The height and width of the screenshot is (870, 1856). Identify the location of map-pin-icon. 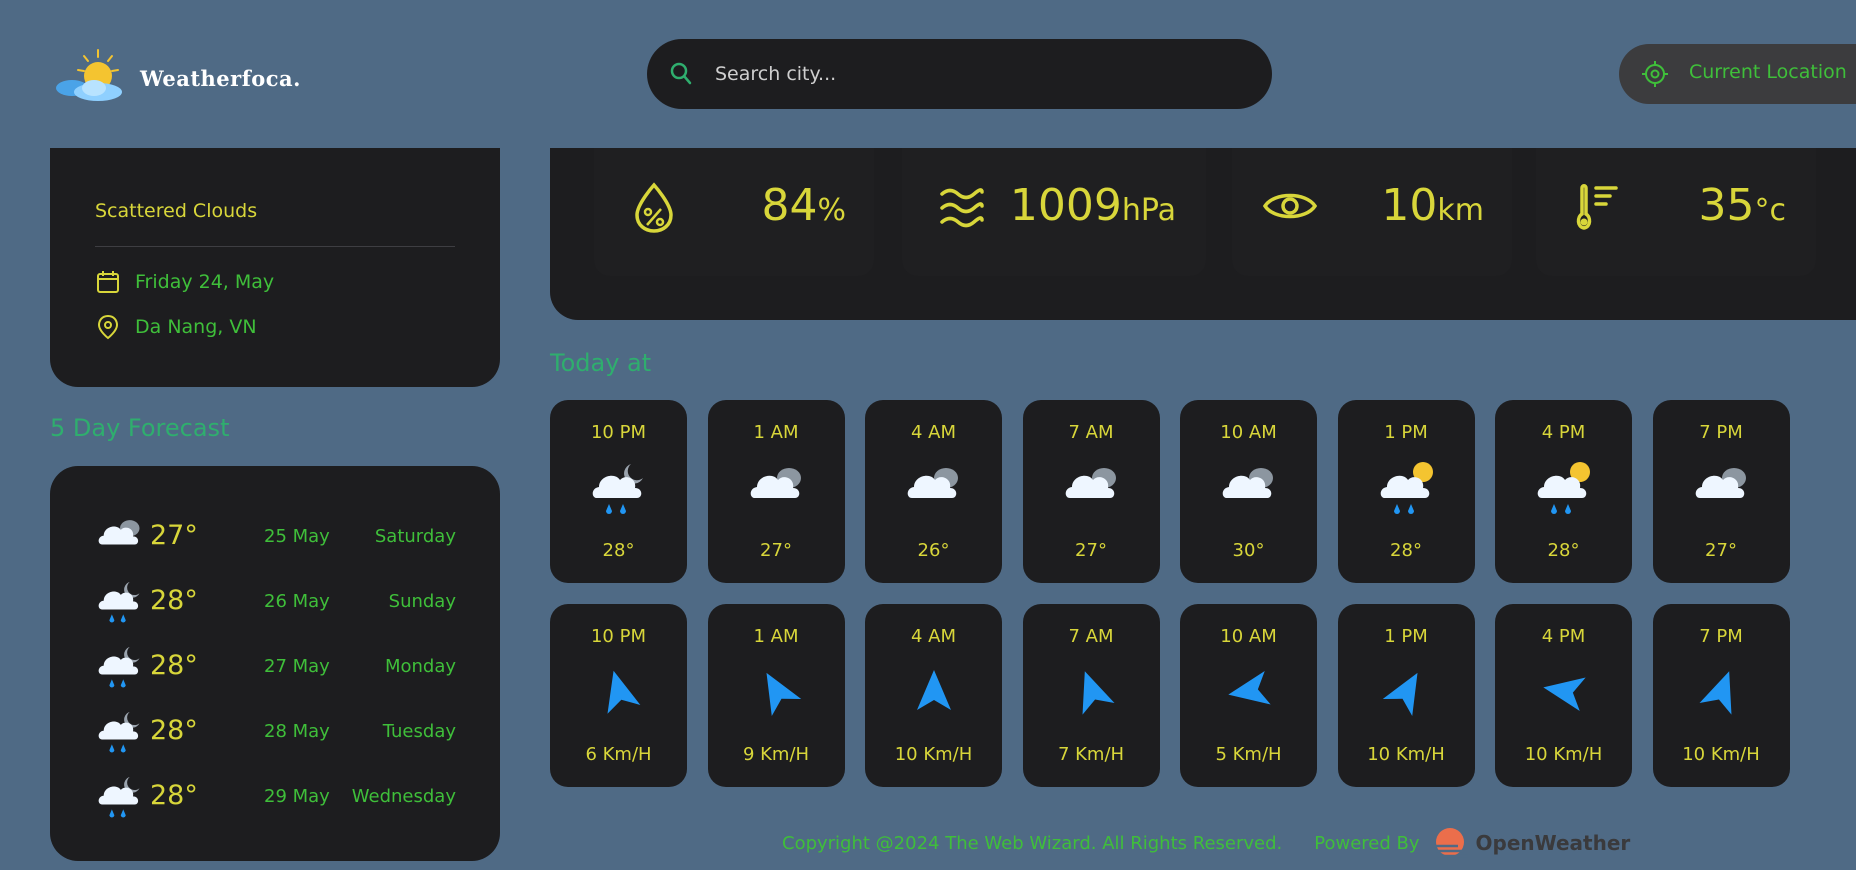
(108, 327).